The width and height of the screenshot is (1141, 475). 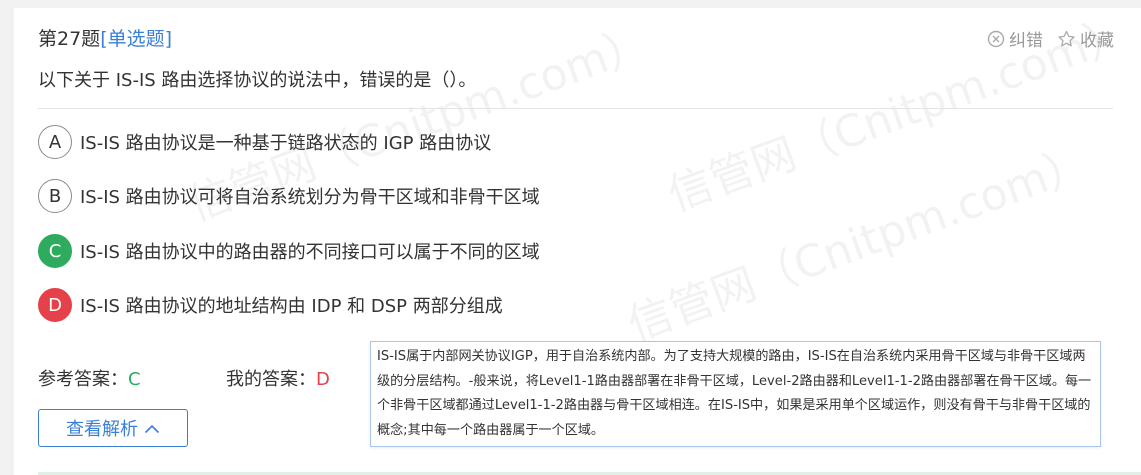 I want to click on question-number: 第27题, so click(x=69, y=39).